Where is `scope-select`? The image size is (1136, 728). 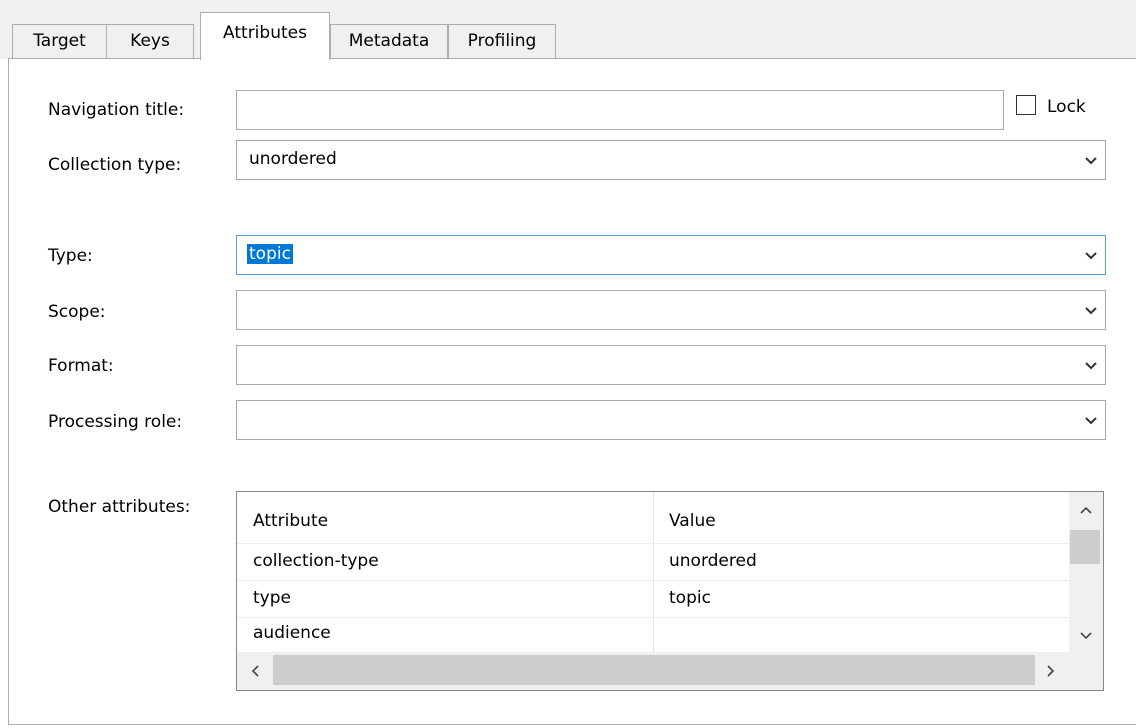 scope-select is located at coordinates (671, 310).